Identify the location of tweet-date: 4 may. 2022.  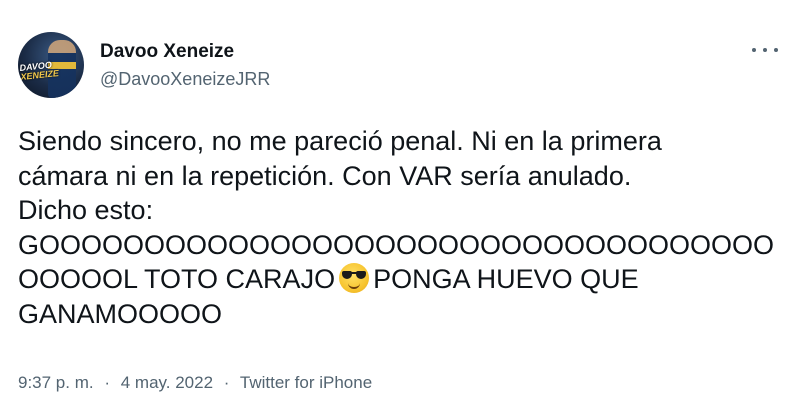
(167, 382).